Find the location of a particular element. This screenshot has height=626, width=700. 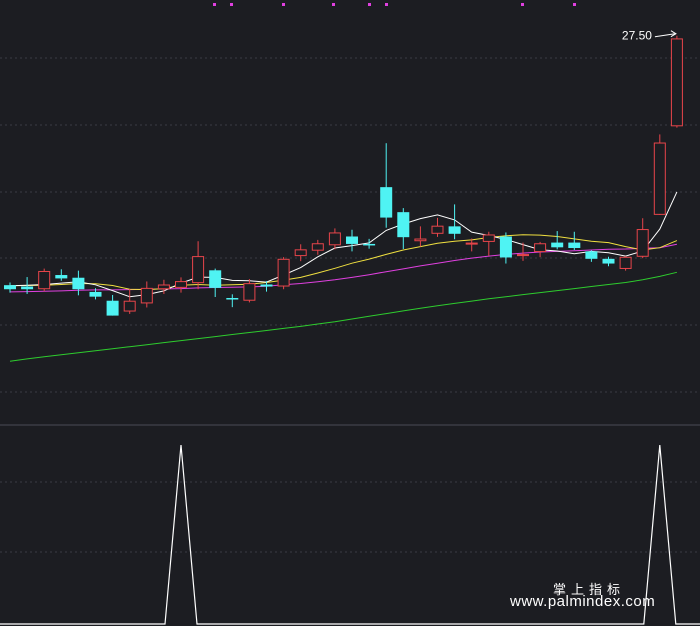

peak-price-label: 27.50 is located at coordinates (637, 36).